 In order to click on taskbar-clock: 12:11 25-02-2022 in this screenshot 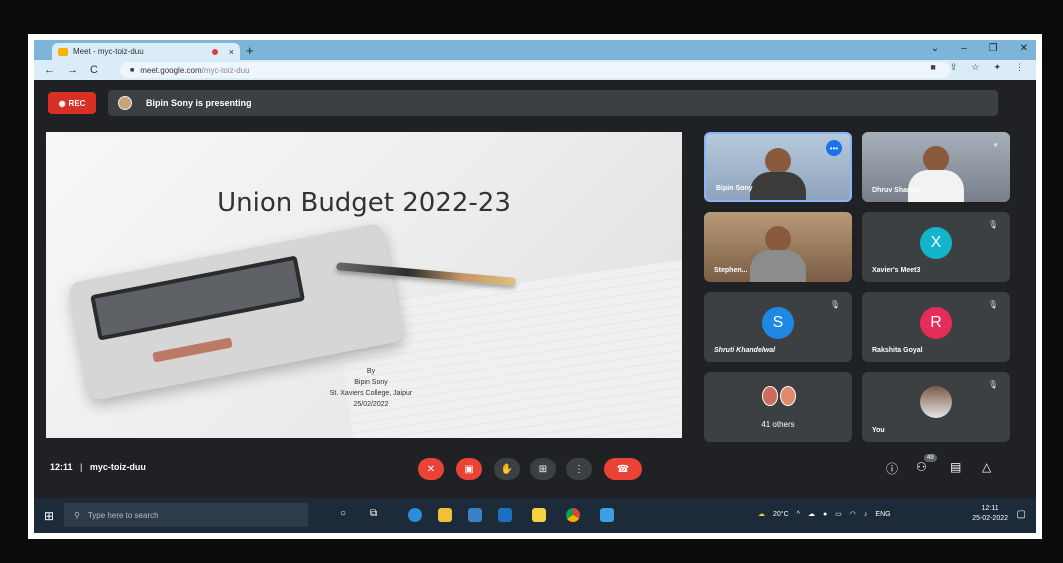, I will do `click(990, 514)`.